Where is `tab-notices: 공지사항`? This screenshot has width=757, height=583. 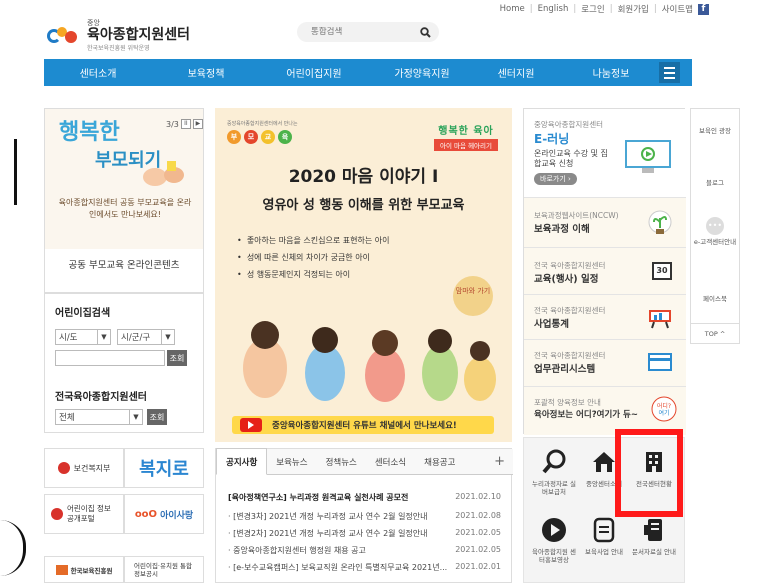 tab-notices: 공지사항 is located at coordinates (242, 461).